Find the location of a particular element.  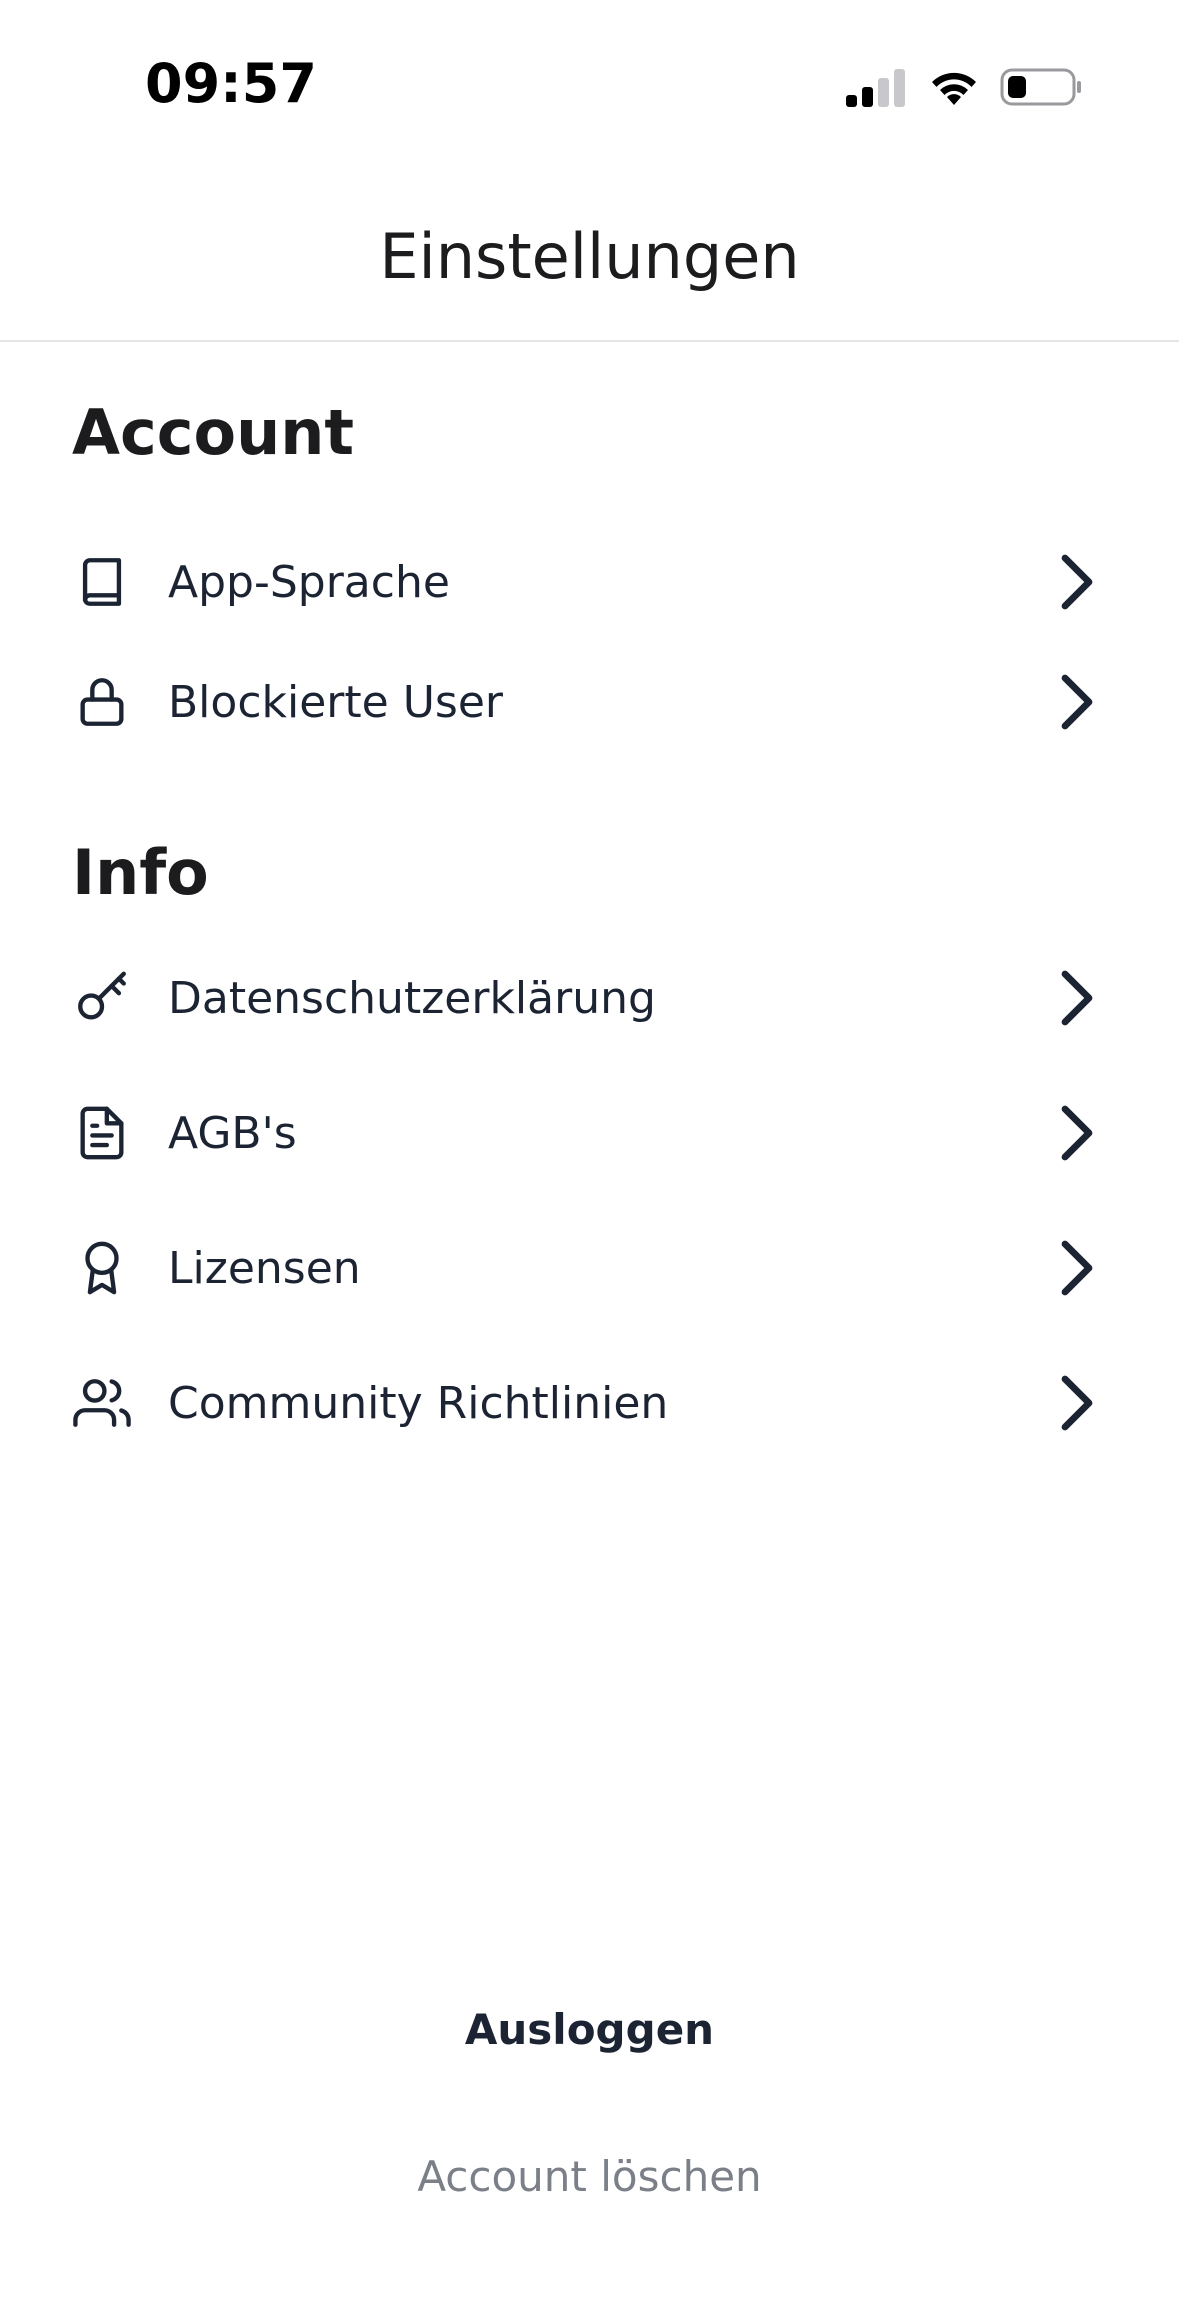

key-icon is located at coordinates (102, 998).